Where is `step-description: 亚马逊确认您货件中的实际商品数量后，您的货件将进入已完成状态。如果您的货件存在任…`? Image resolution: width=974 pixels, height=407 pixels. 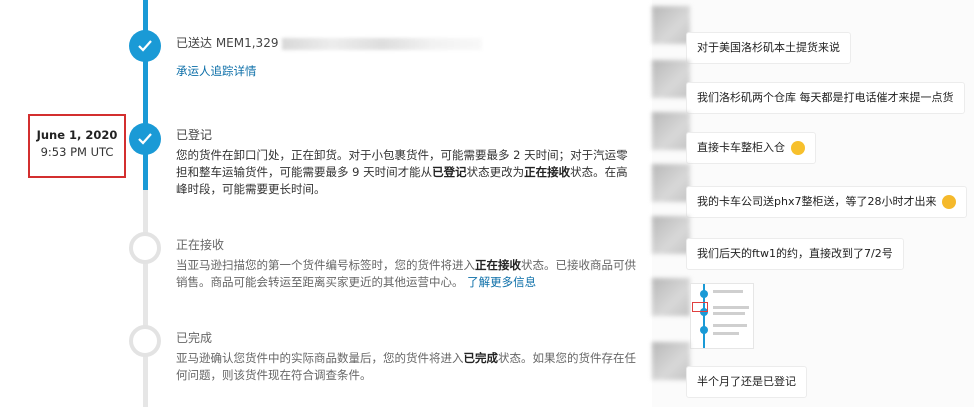
step-description: 亚马逊确认您货件中的实际商品数量后，您的货件将进入已完成状态。如果您的货件存在任… is located at coordinates (406, 366).